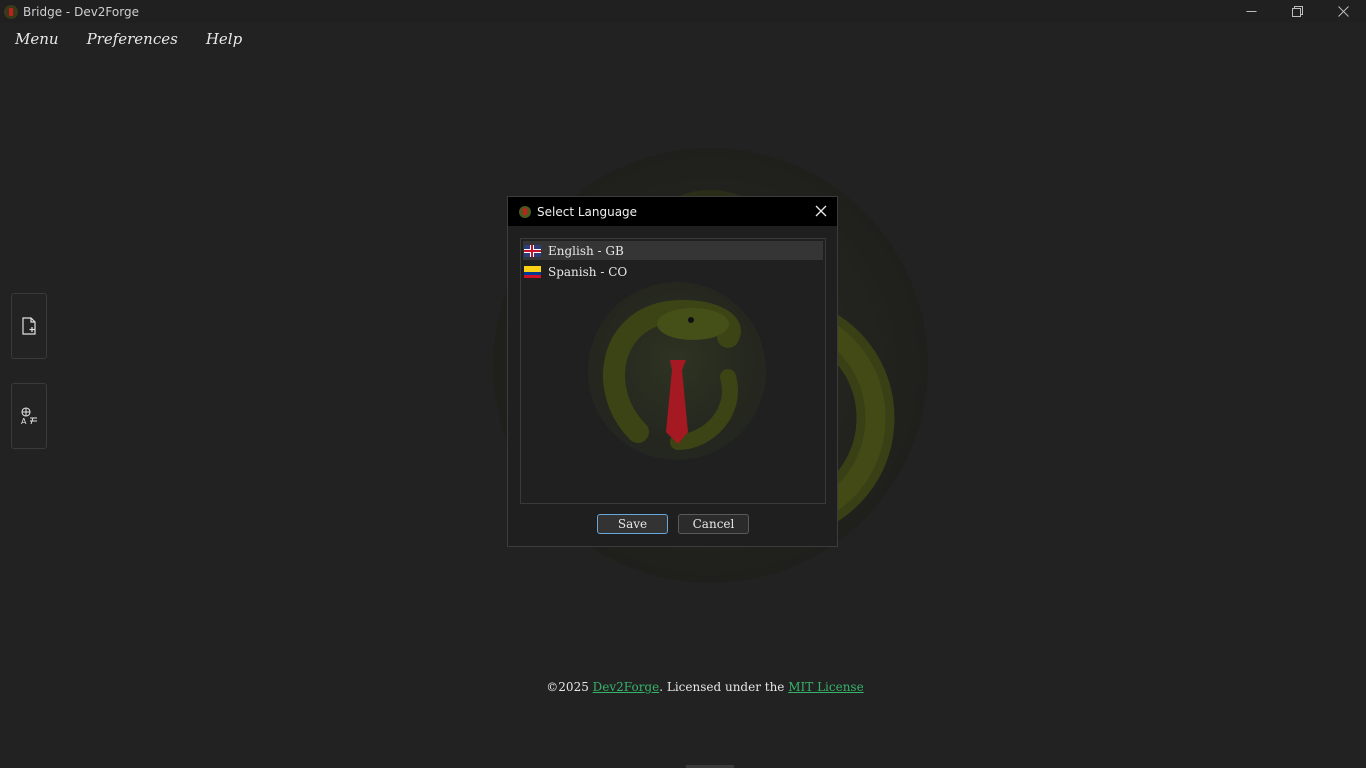 The image size is (1366, 768). What do you see at coordinates (24, 421) in the screenshot?
I see `svg-text: A` at bounding box center [24, 421].